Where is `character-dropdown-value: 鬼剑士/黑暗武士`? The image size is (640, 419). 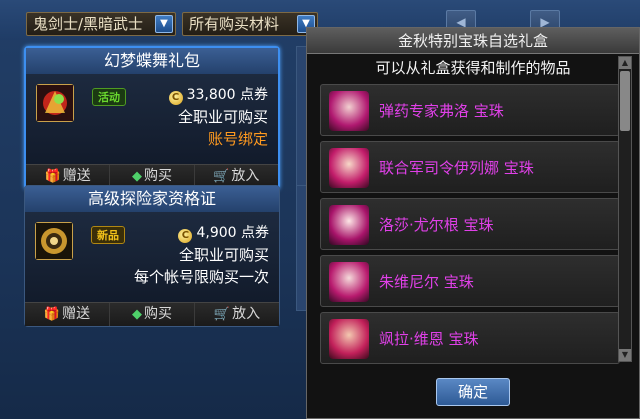
character-dropdown-value: 鬼剑士/黑暗武士 is located at coordinates (88, 24).